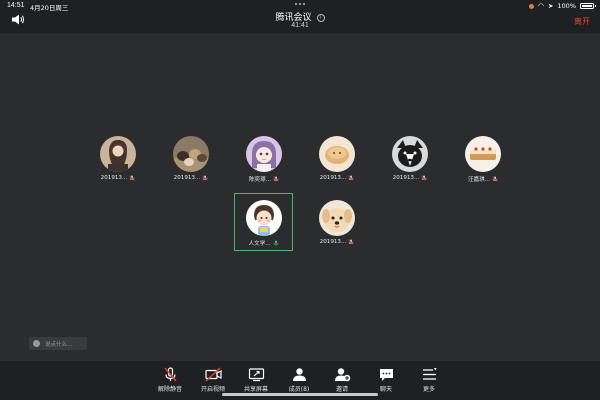 This screenshot has width=600, height=400. I want to click on members-icon, so click(299, 374).